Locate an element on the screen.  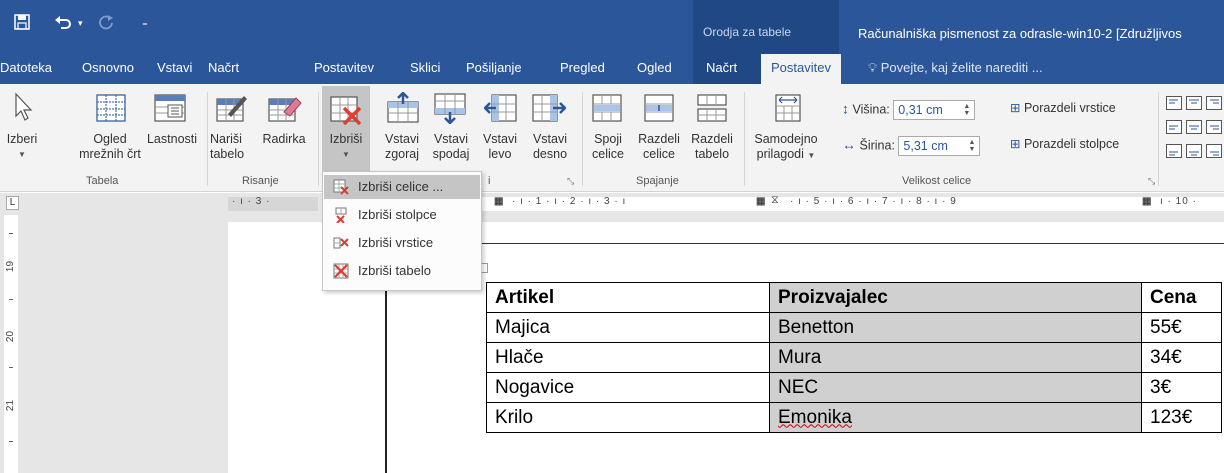
customize-qat-icon: ₌ is located at coordinates (145, 22).